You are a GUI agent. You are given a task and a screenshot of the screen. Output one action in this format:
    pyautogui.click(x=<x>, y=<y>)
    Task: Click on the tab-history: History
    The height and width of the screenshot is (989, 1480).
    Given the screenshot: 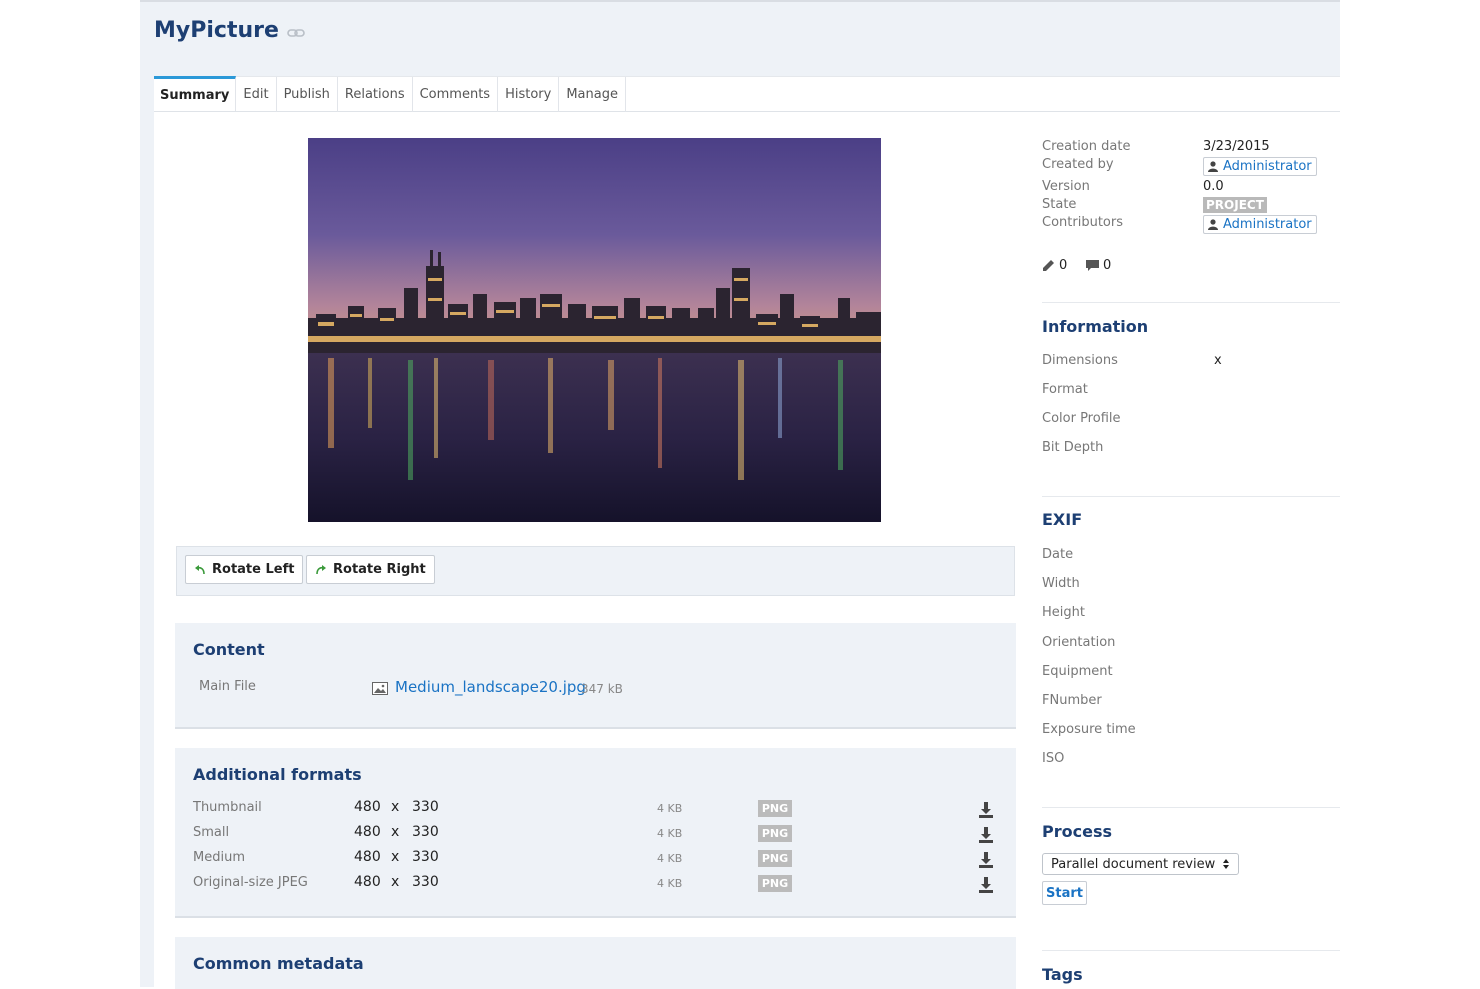 What is the action you would take?
    pyautogui.click(x=529, y=94)
    